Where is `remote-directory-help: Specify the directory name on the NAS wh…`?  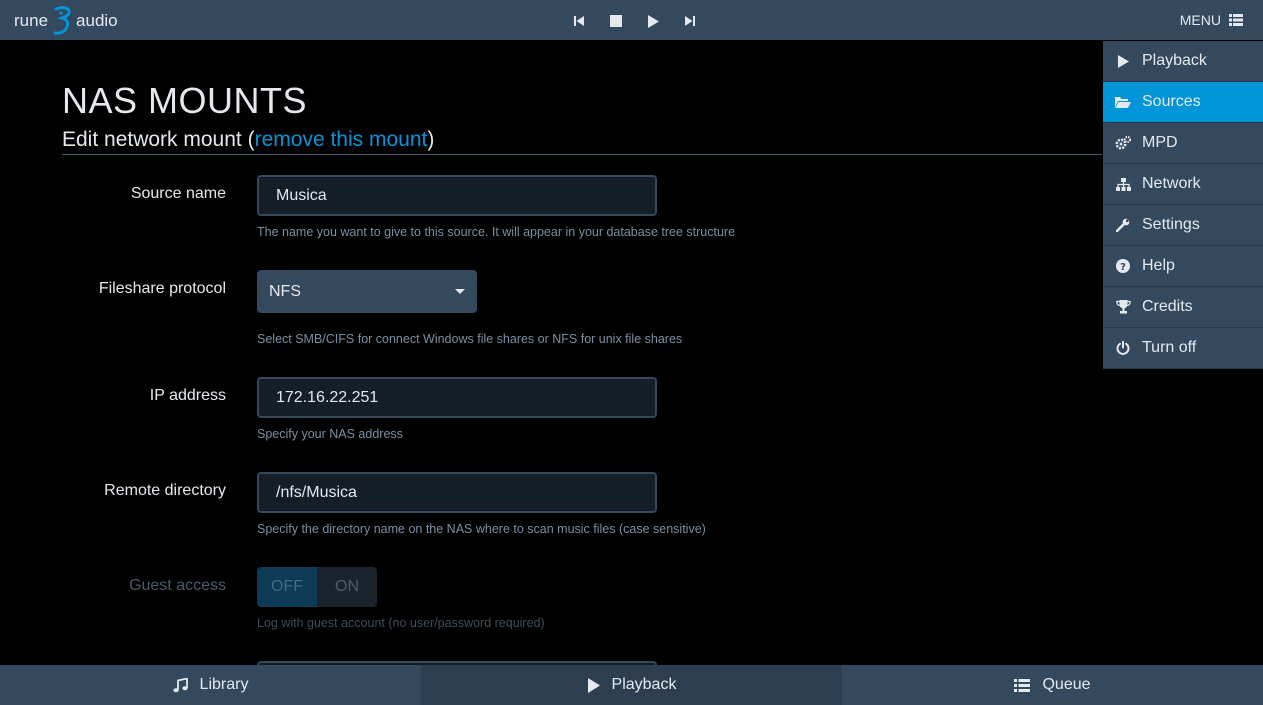
remote-directory-help: Specify the directory name on the NAS wh… is located at coordinates (481, 529).